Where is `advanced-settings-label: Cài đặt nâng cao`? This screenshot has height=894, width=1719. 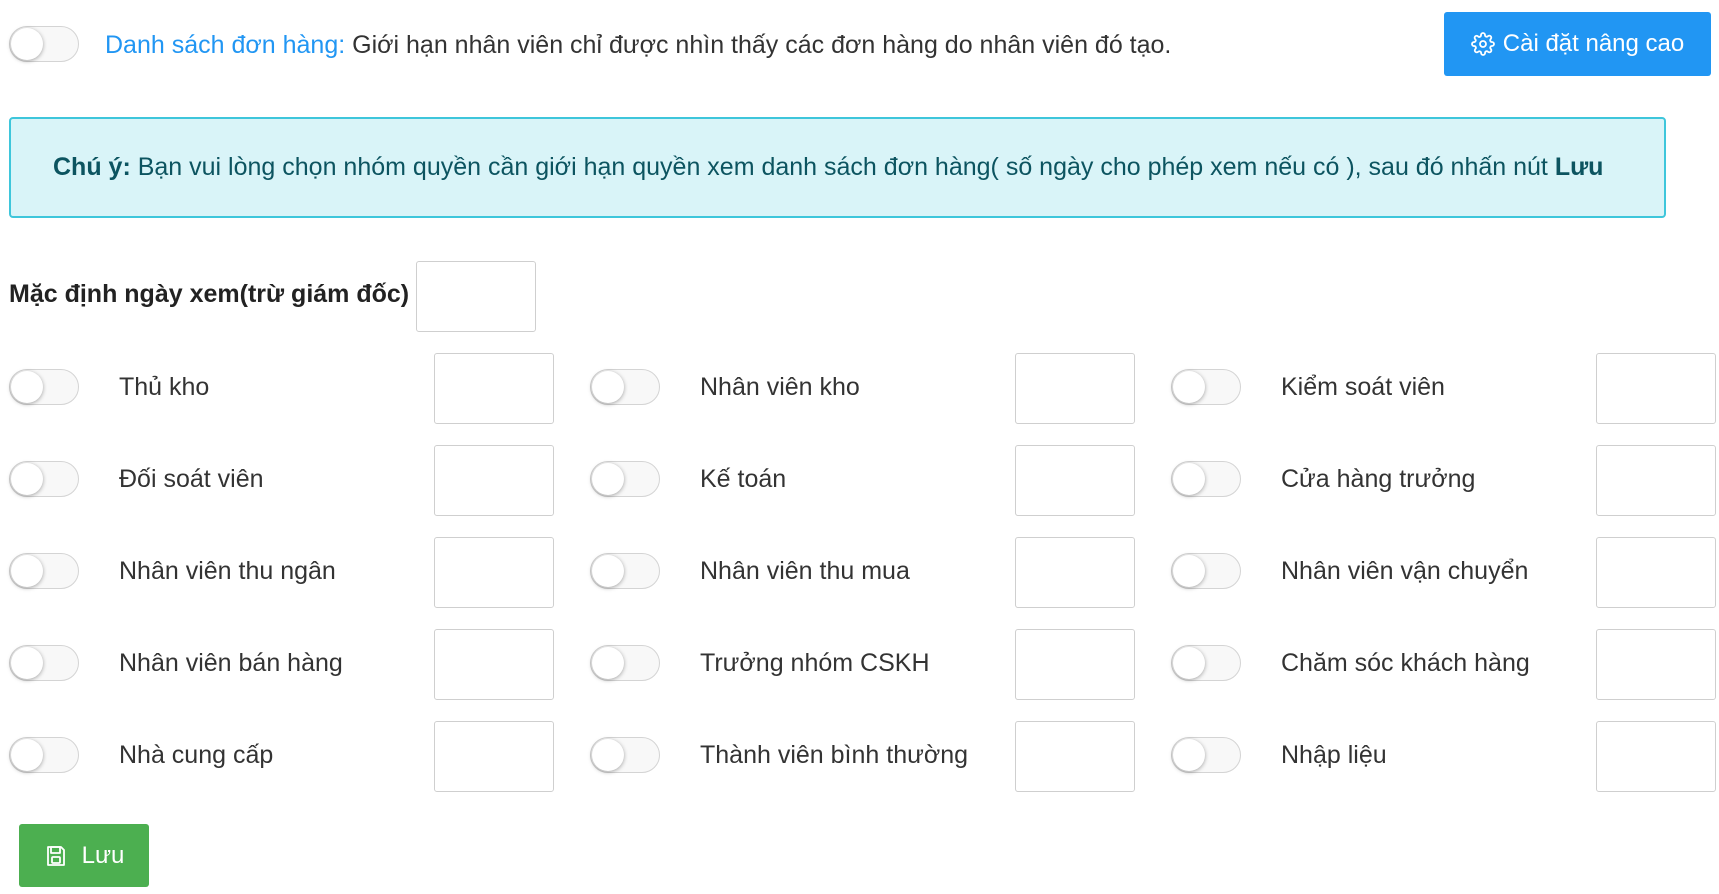 advanced-settings-label: Cài đặt nâng cao is located at coordinates (1593, 43).